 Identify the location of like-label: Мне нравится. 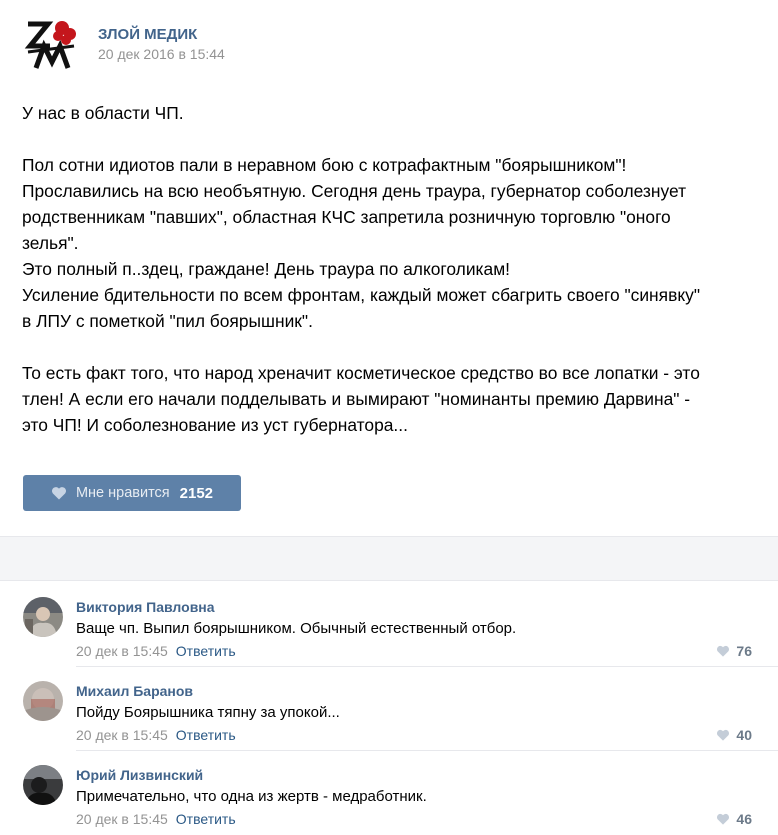
(122, 493).